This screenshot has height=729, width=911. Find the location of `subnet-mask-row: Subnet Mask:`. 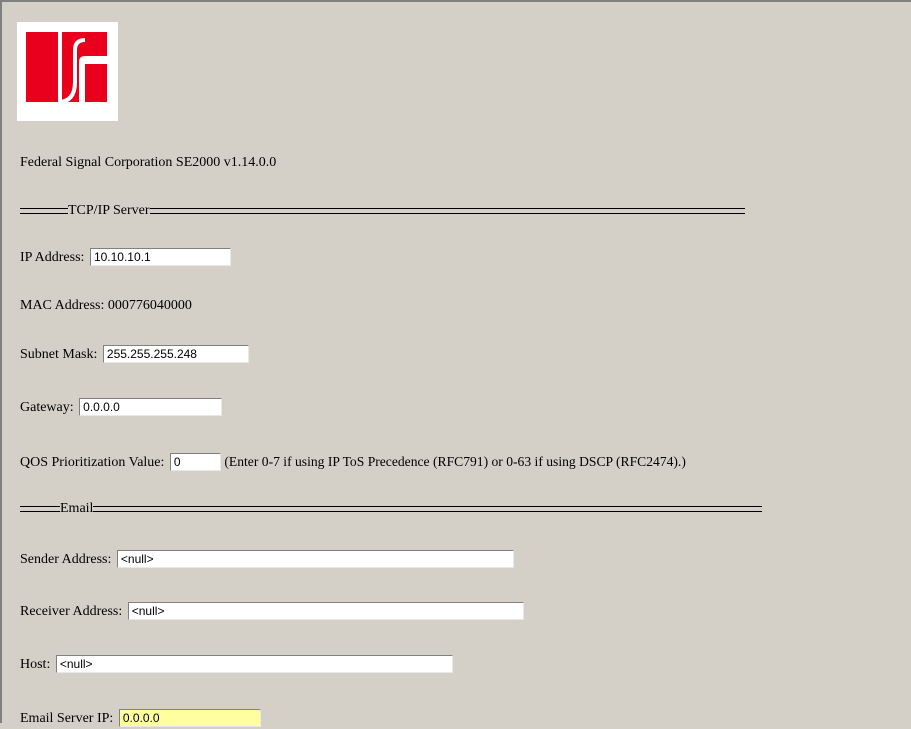

subnet-mask-row: Subnet Mask: is located at coordinates (134, 354).